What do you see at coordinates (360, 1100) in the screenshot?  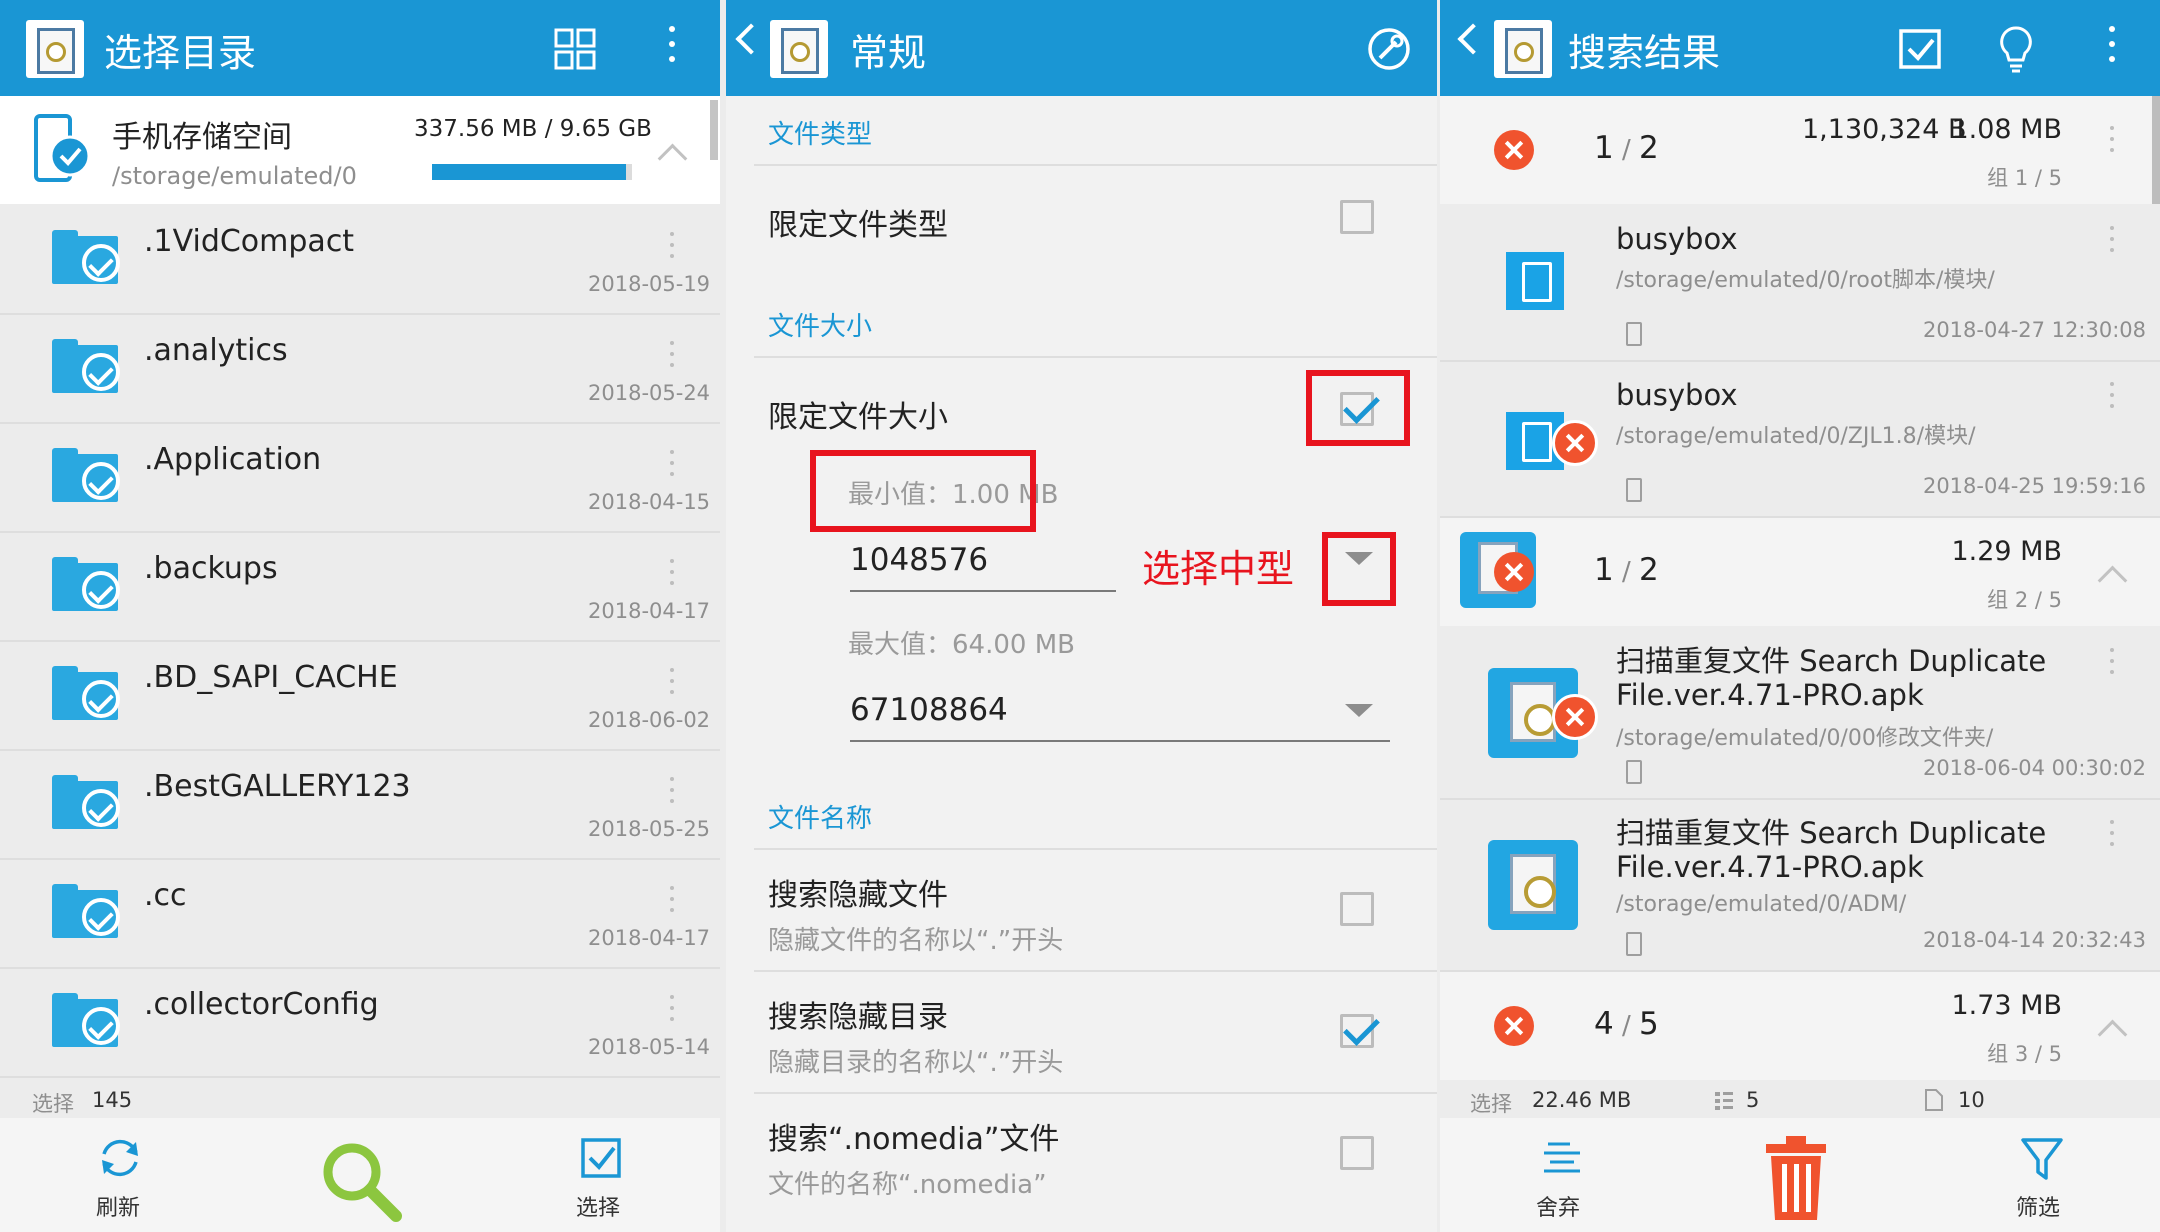 I see `status-bar: 选择 145` at bounding box center [360, 1100].